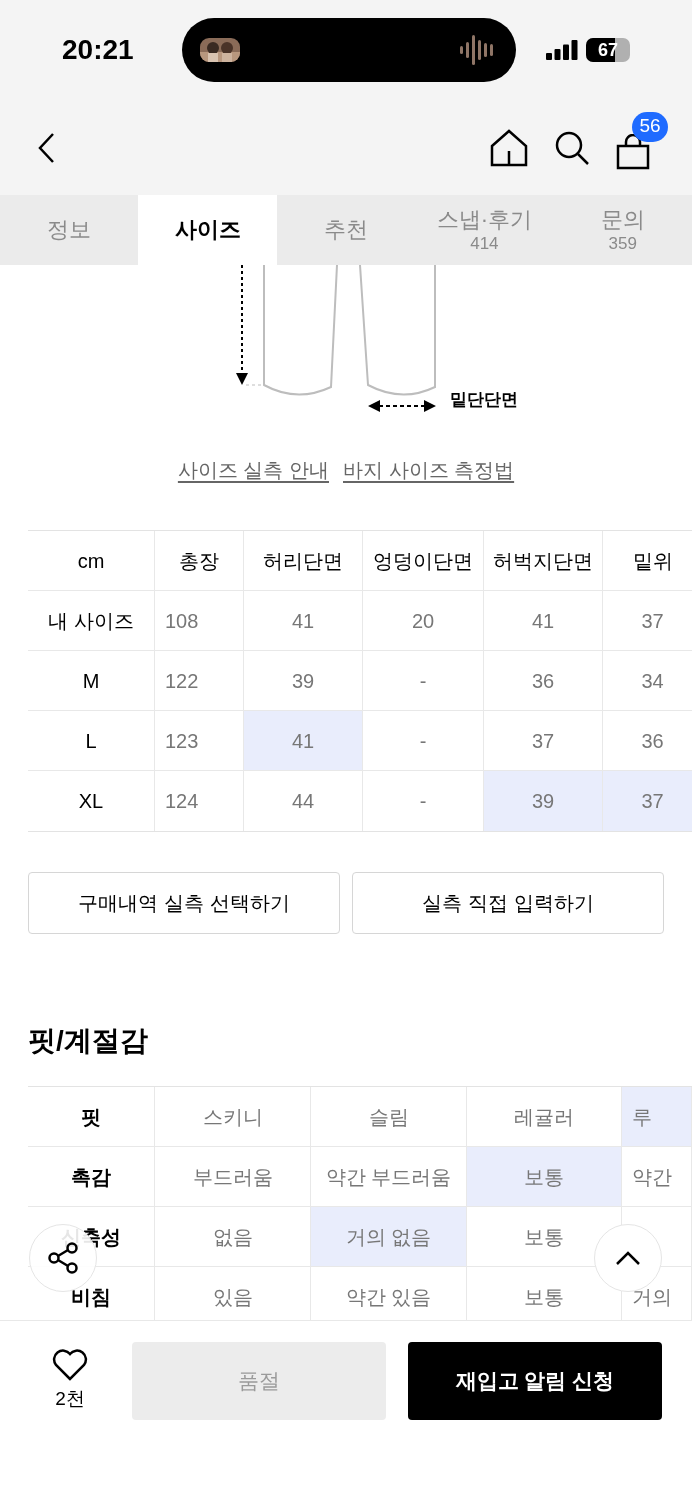 The height and width of the screenshot is (1500, 692). Describe the element at coordinates (207, 230) in the screenshot. I see `tab: 사이즈` at that location.